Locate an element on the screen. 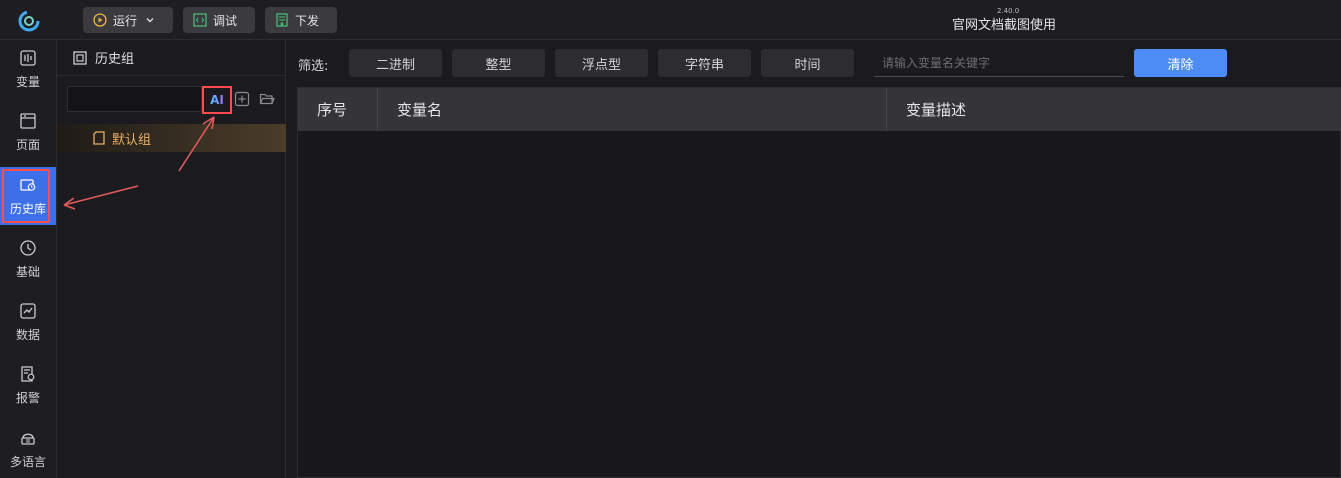 The image size is (1341, 478). variable-icon is located at coordinates (28, 57).